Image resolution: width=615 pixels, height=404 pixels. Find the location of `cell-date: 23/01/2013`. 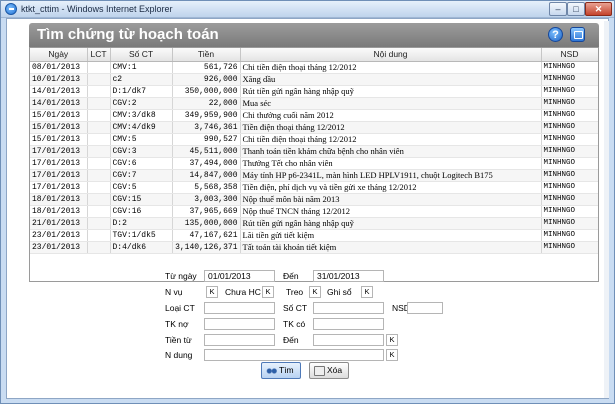

cell-date: 23/01/2013 is located at coordinates (59, 247).